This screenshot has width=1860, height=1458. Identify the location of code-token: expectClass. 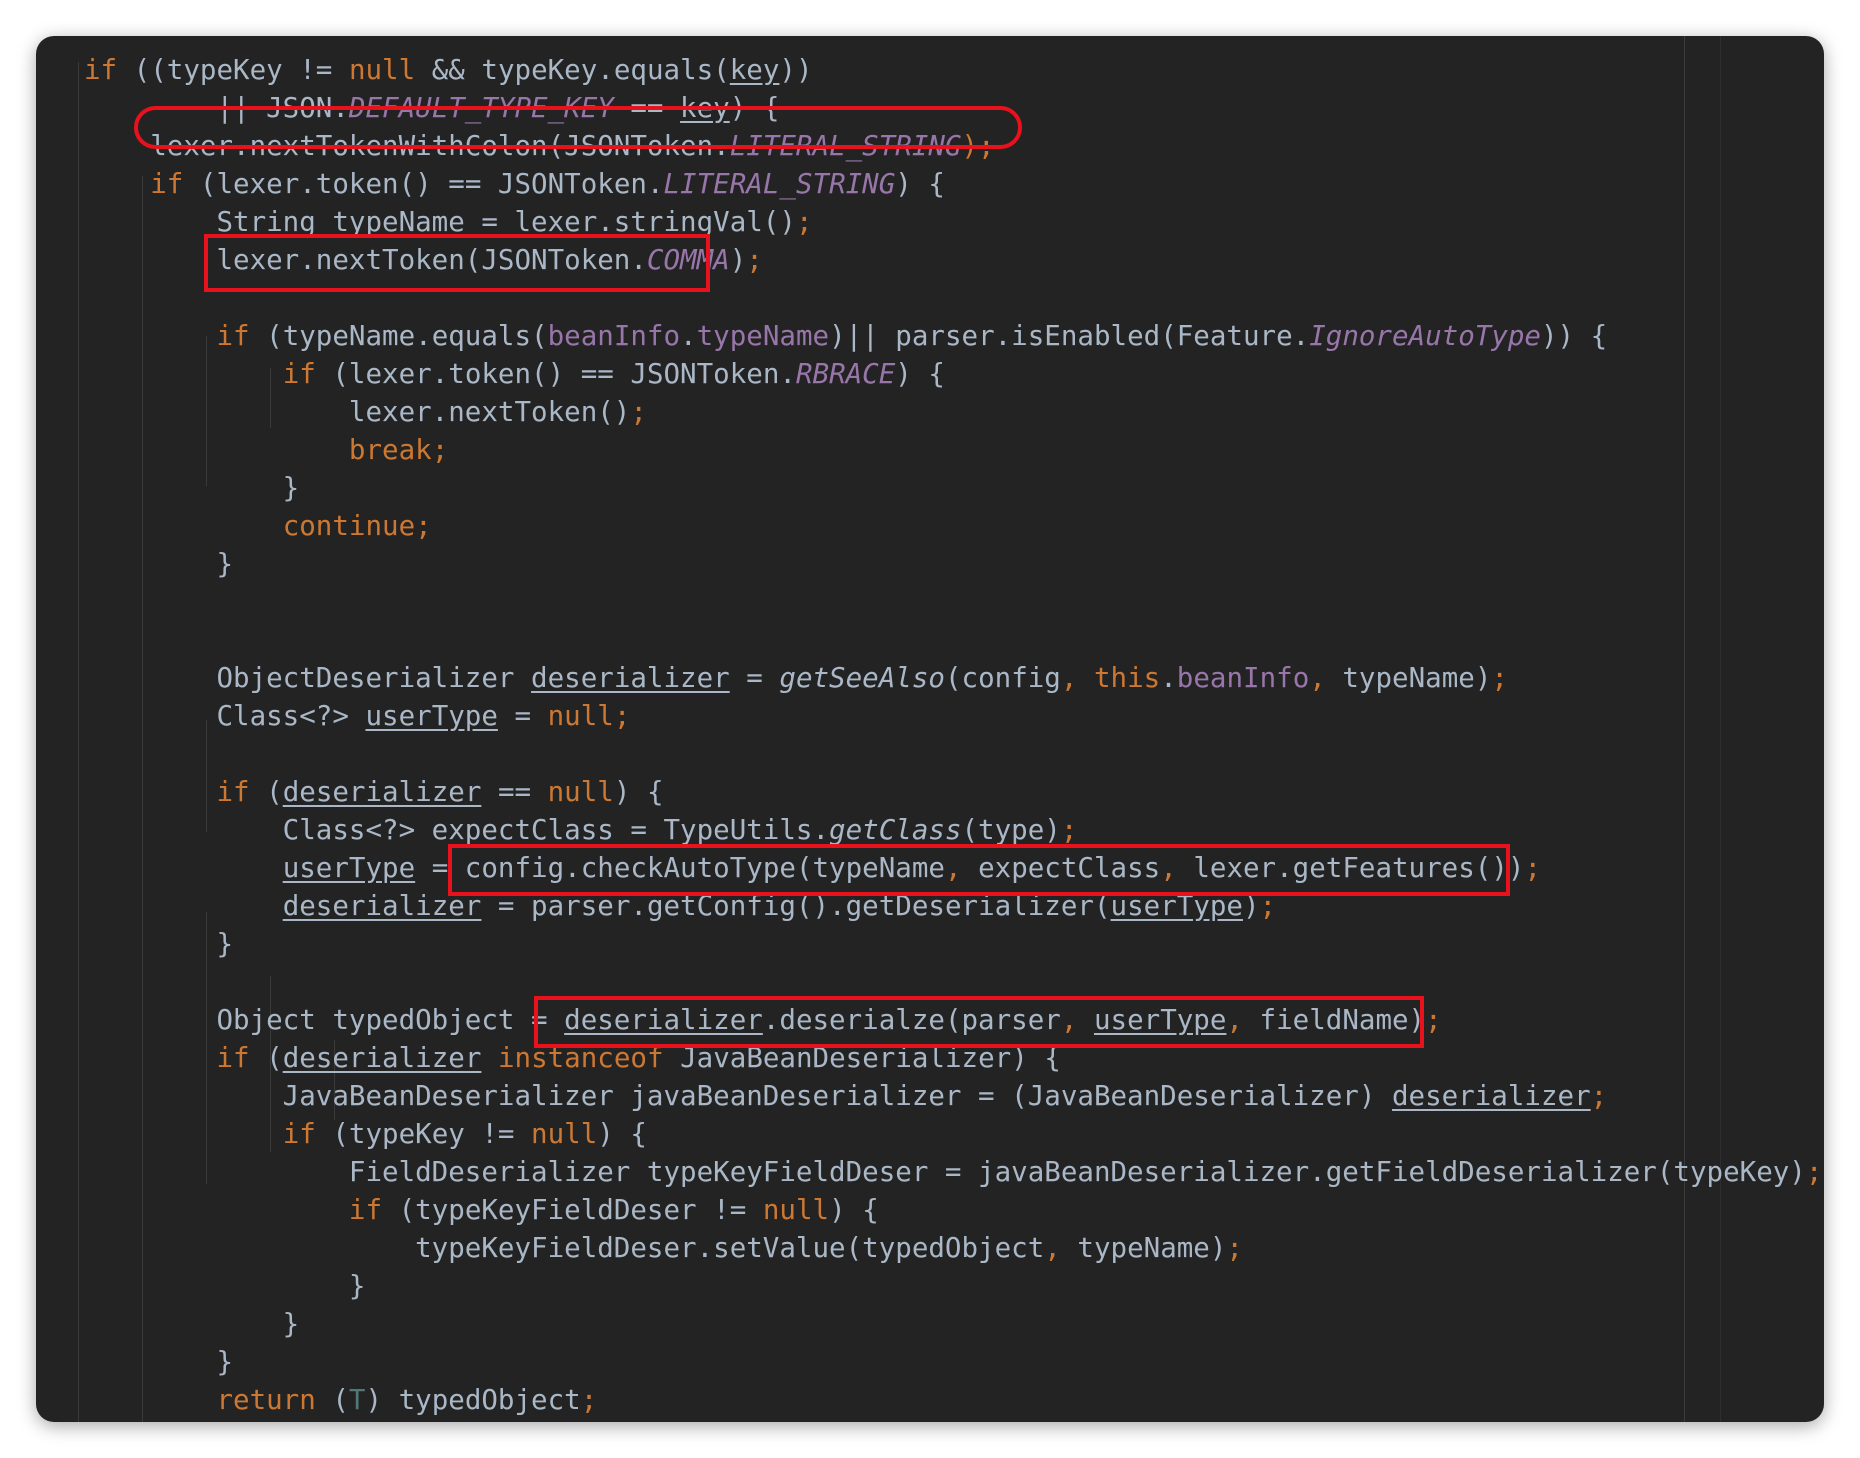
(1069, 868).